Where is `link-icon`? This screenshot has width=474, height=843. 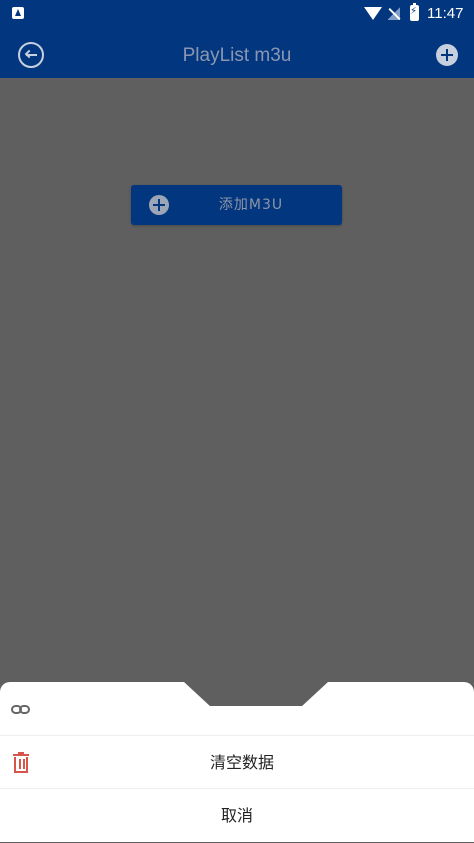 link-icon is located at coordinates (21, 709).